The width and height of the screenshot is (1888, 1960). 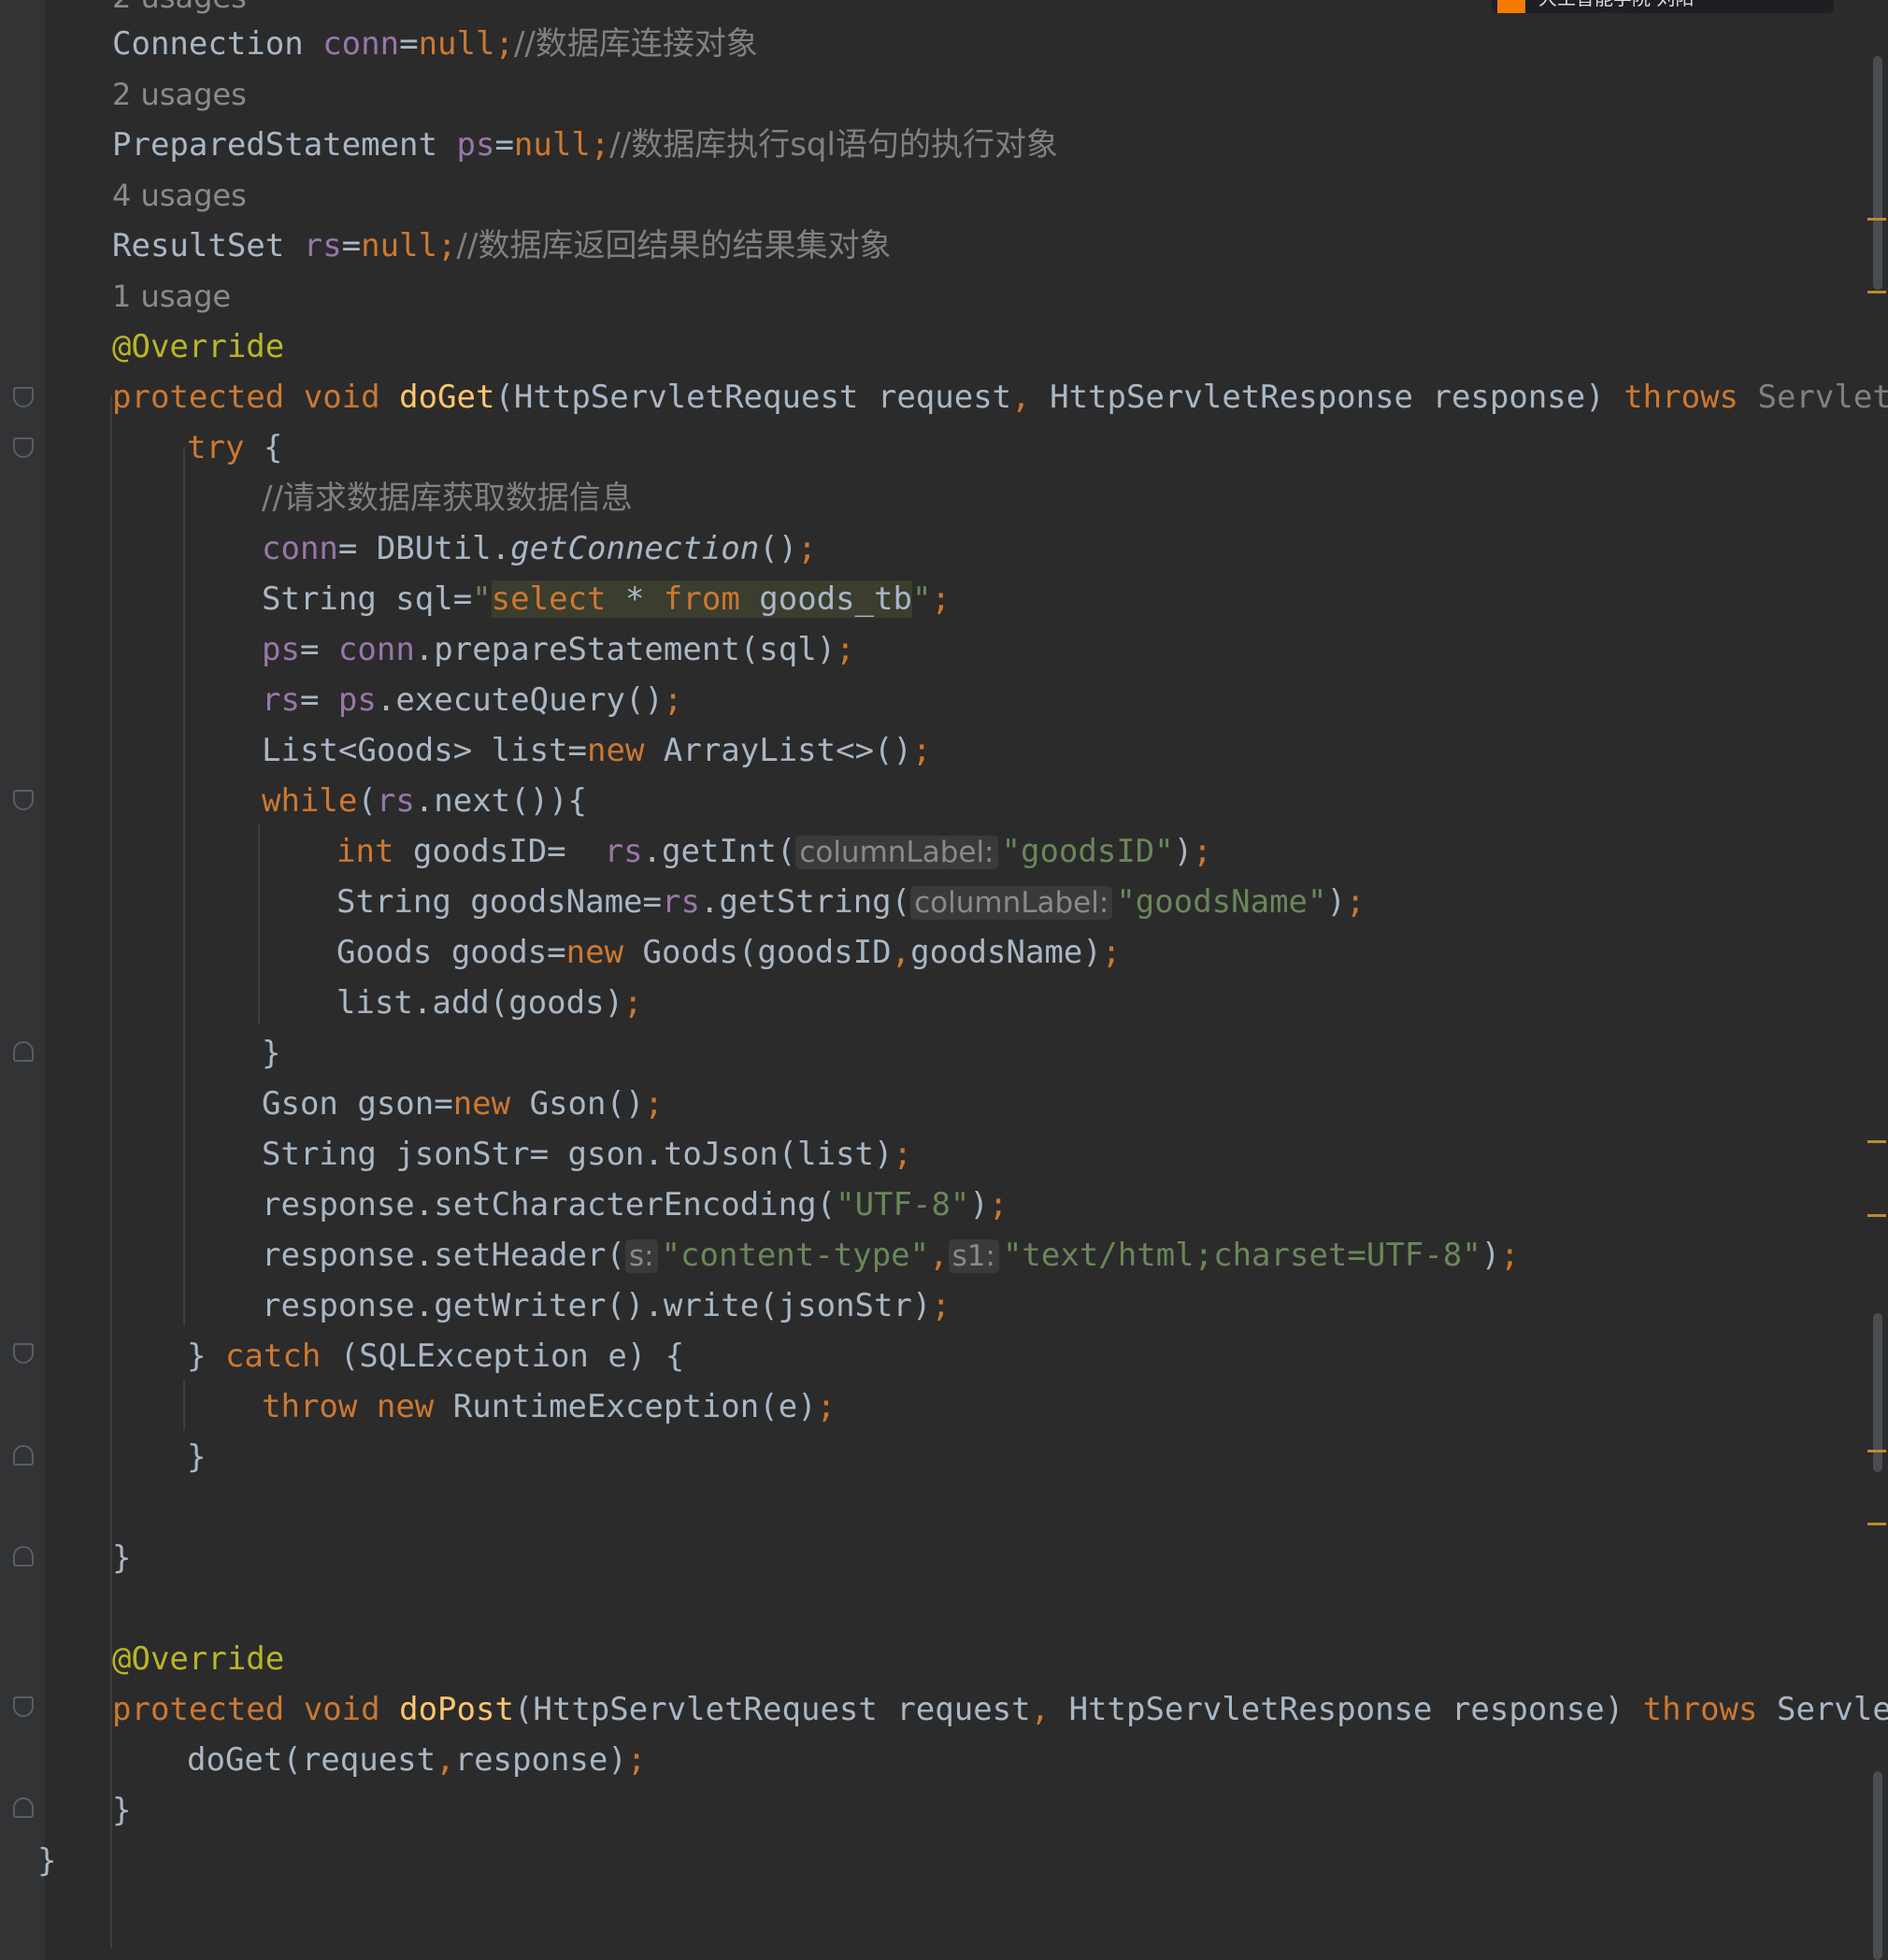 What do you see at coordinates (425, 801) in the screenshot?
I see `code-line: while(rs.next()){` at bounding box center [425, 801].